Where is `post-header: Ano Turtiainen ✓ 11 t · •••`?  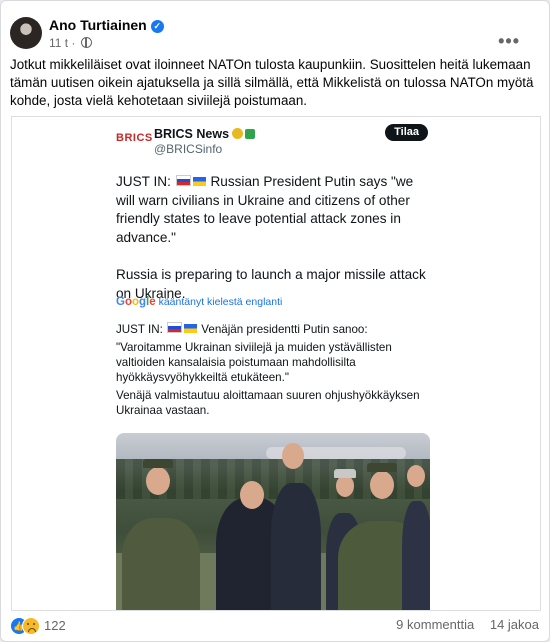 post-header: Ano Turtiainen ✓ 11 t · ••• is located at coordinates (275, 35).